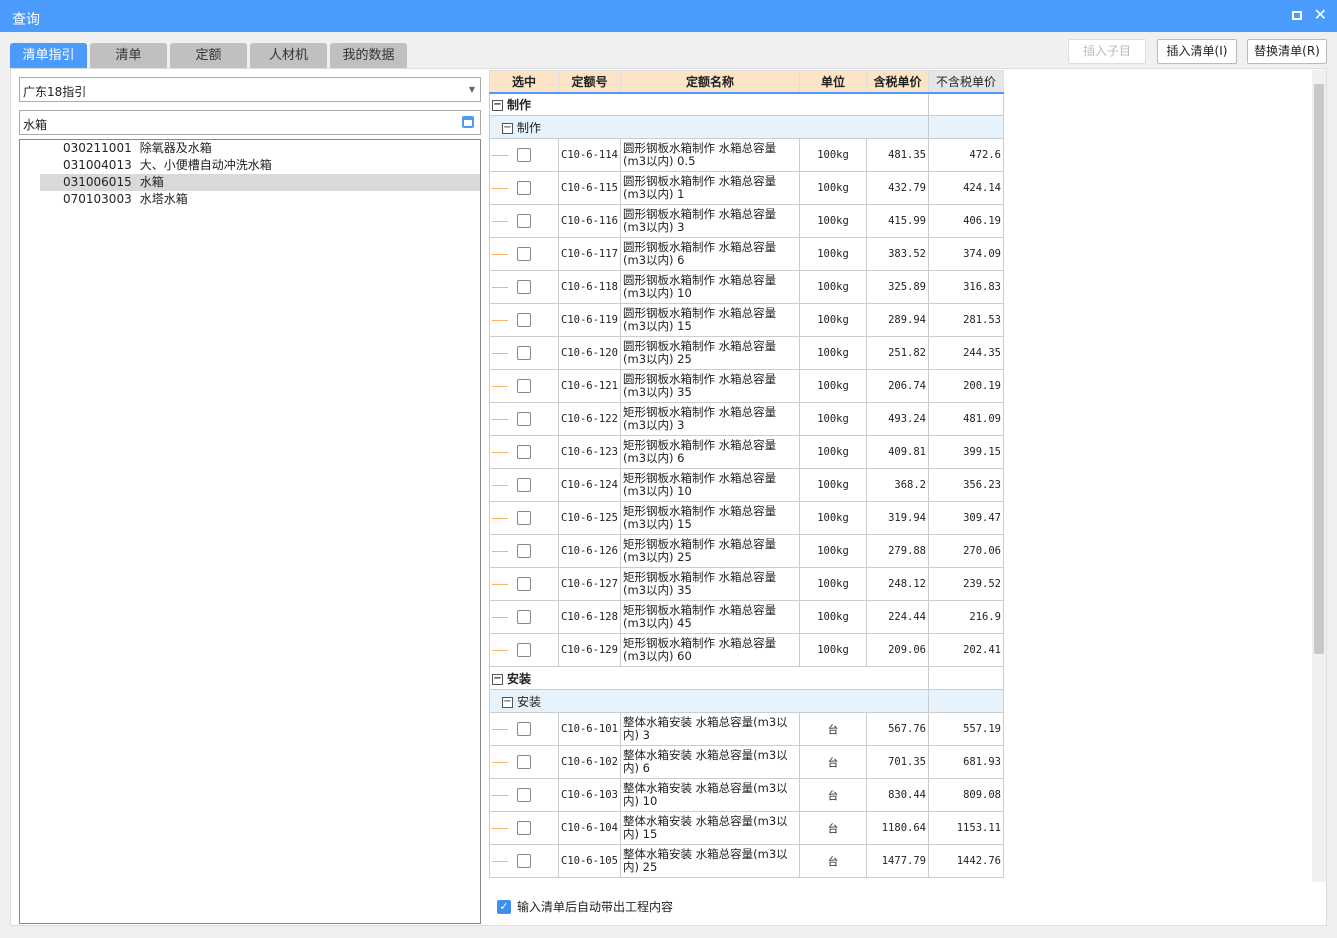 This screenshot has width=1337, height=938. What do you see at coordinates (368, 55) in the screenshot?
I see `tab-my-data: 我的数据` at bounding box center [368, 55].